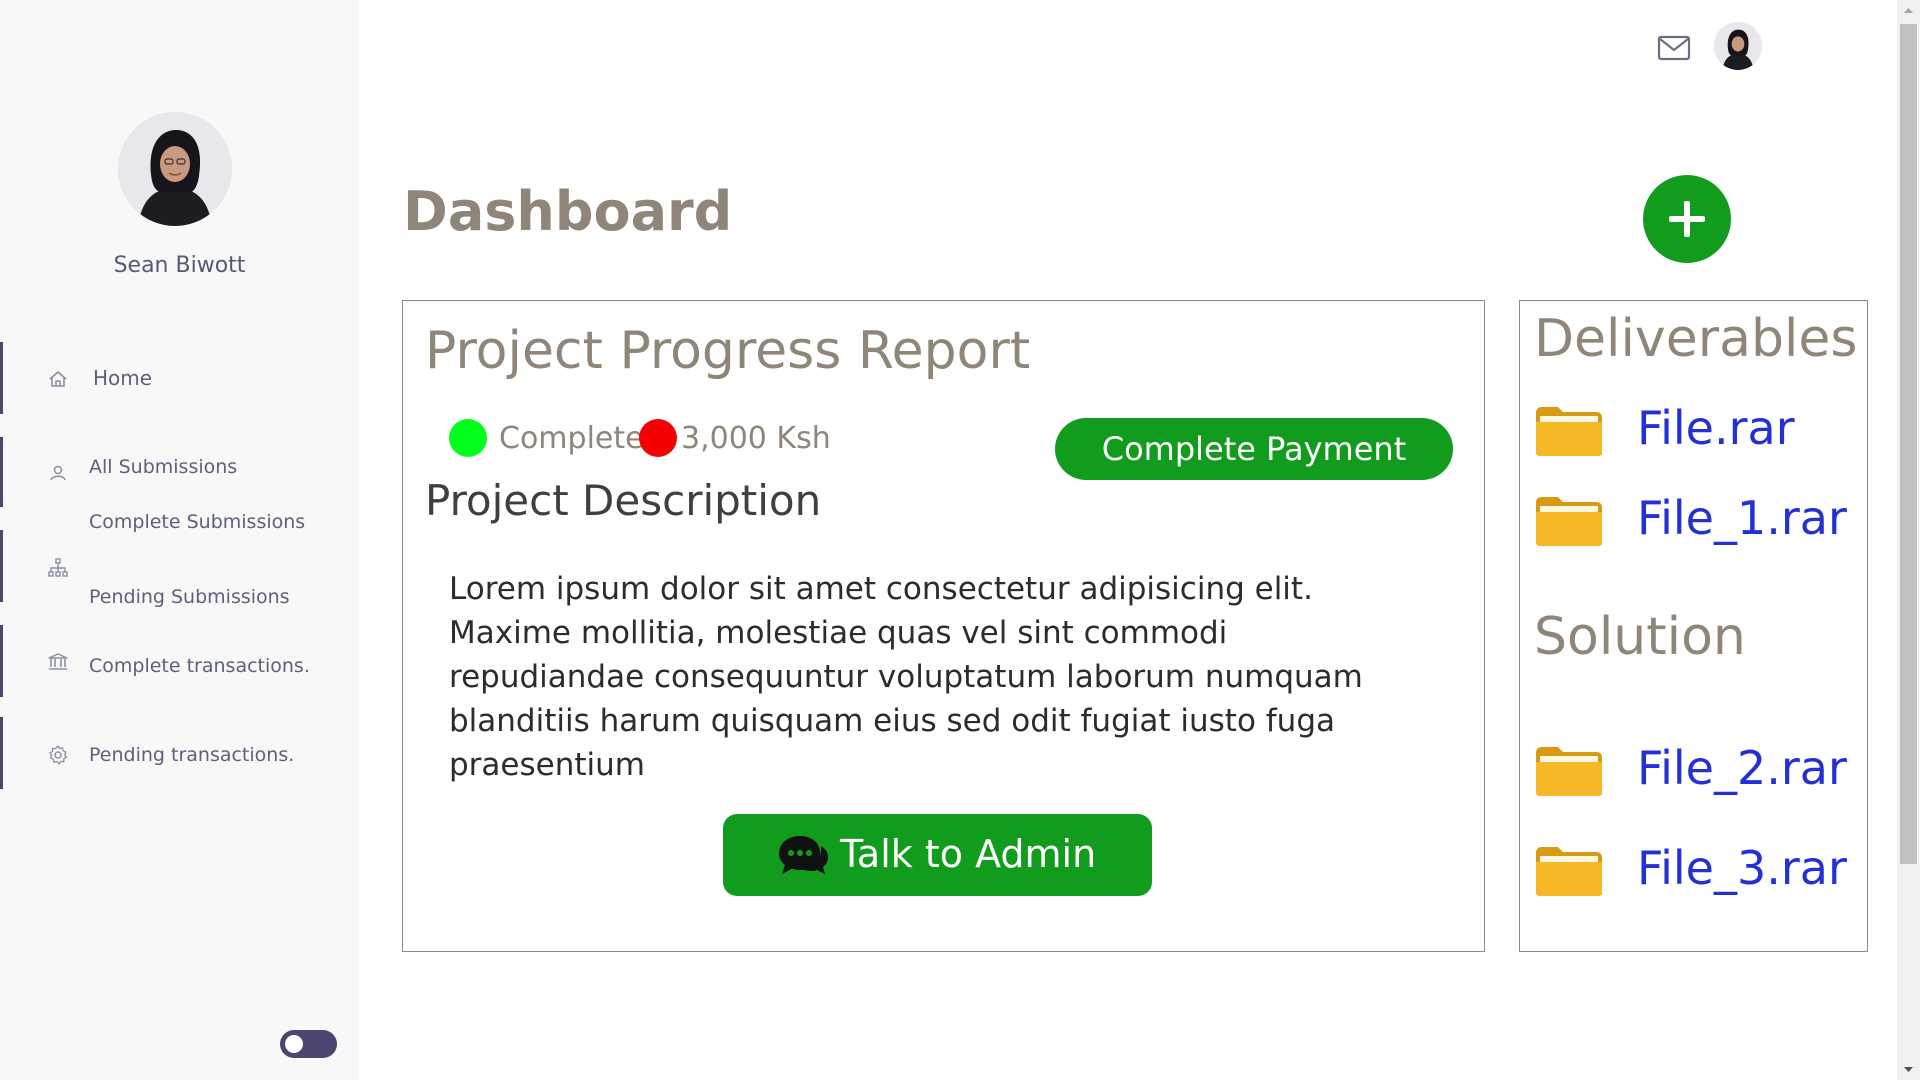  I want to click on status-complete-dot, so click(468, 438).